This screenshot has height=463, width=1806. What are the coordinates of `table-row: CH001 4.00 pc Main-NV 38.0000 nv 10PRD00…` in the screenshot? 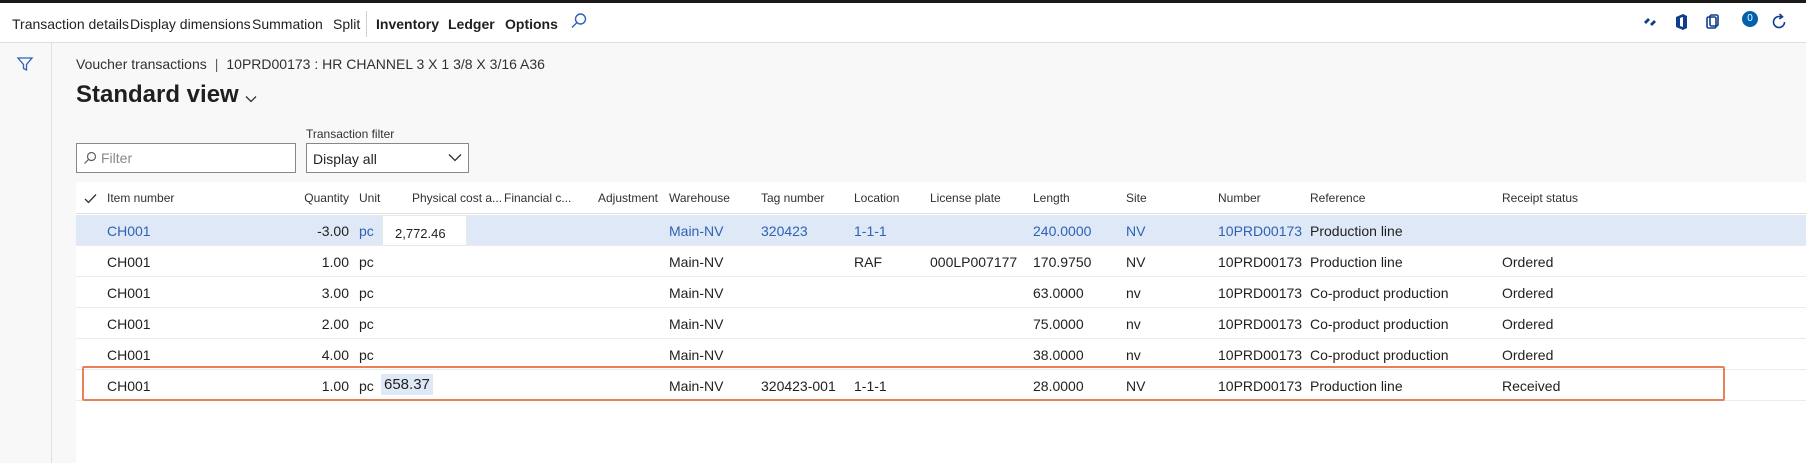 It's located at (941, 354).